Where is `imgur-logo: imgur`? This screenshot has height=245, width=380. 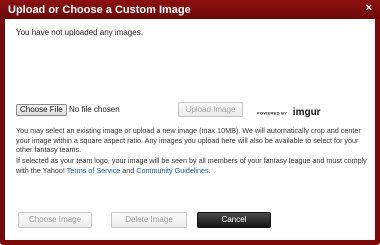
imgur-logo: imgur is located at coordinates (306, 113).